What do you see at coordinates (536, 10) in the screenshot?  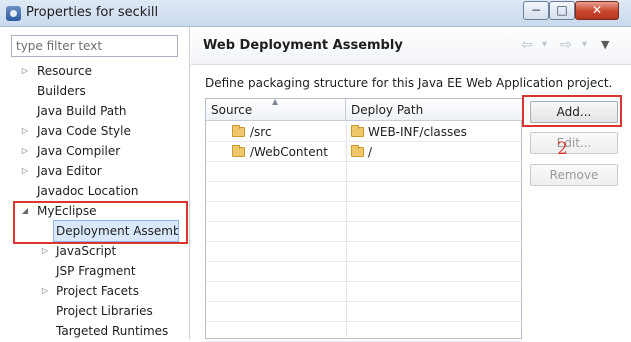 I see `minimize-button: −` at bounding box center [536, 10].